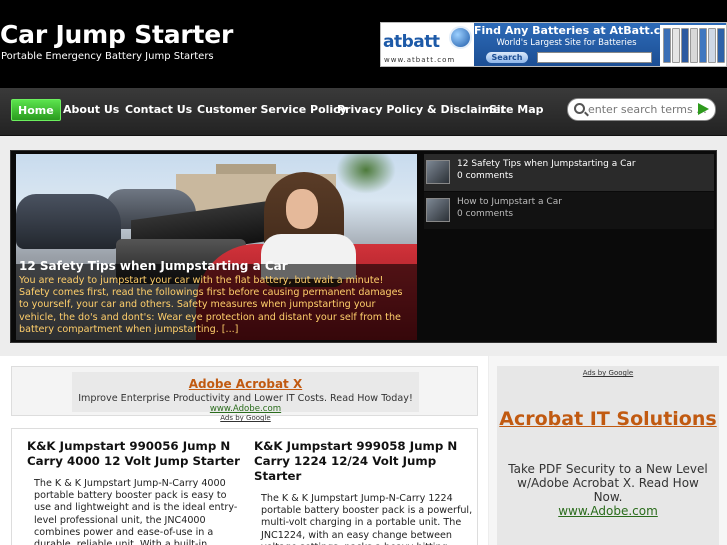  I want to click on nav-item-contact-us: Contact Us, so click(158, 110).